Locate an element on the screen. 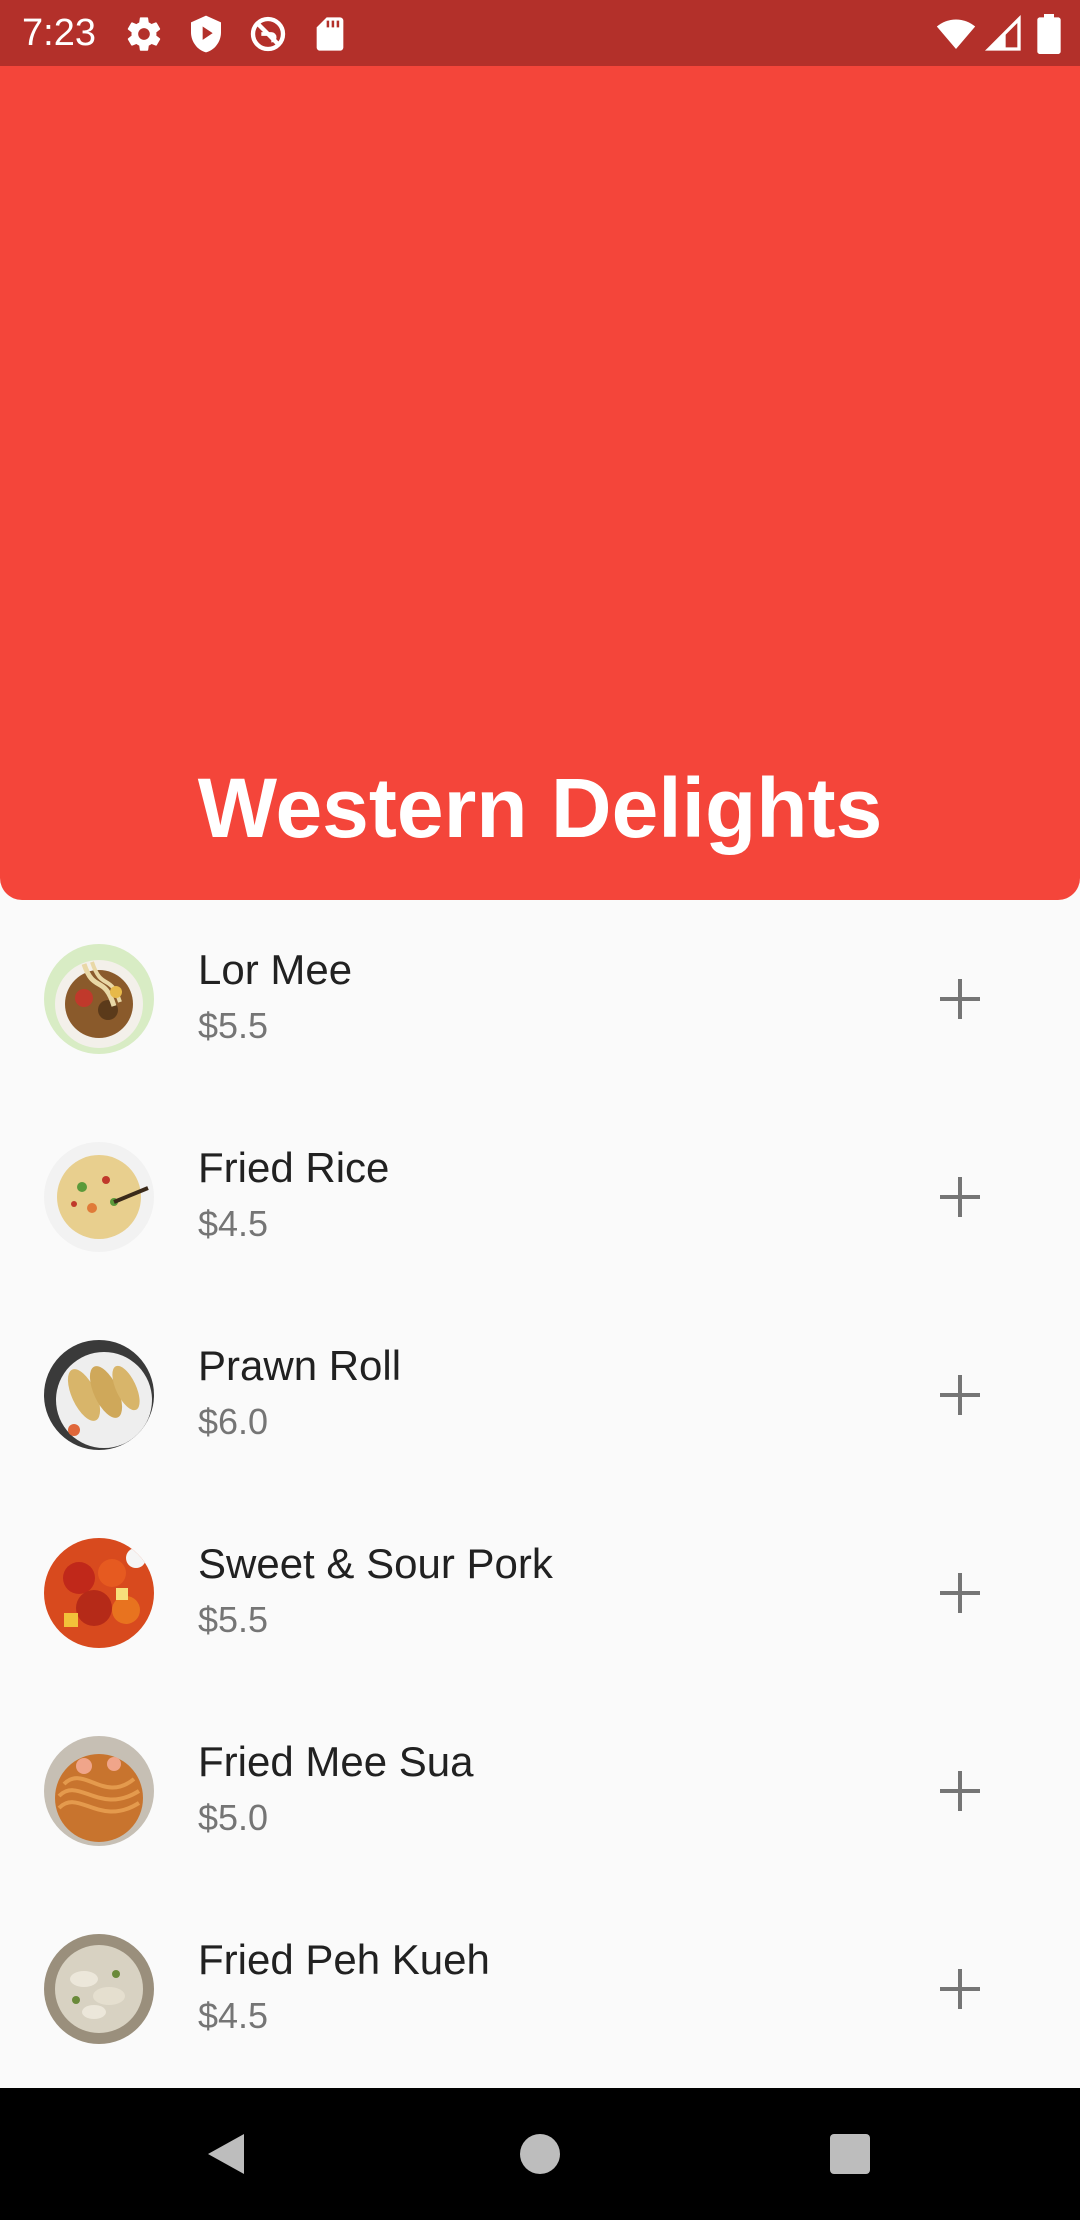 This screenshot has width=1080, height=2220. menu-item-prawn-roll: Prawn Roll $6.0 is located at coordinates (540, 1395).